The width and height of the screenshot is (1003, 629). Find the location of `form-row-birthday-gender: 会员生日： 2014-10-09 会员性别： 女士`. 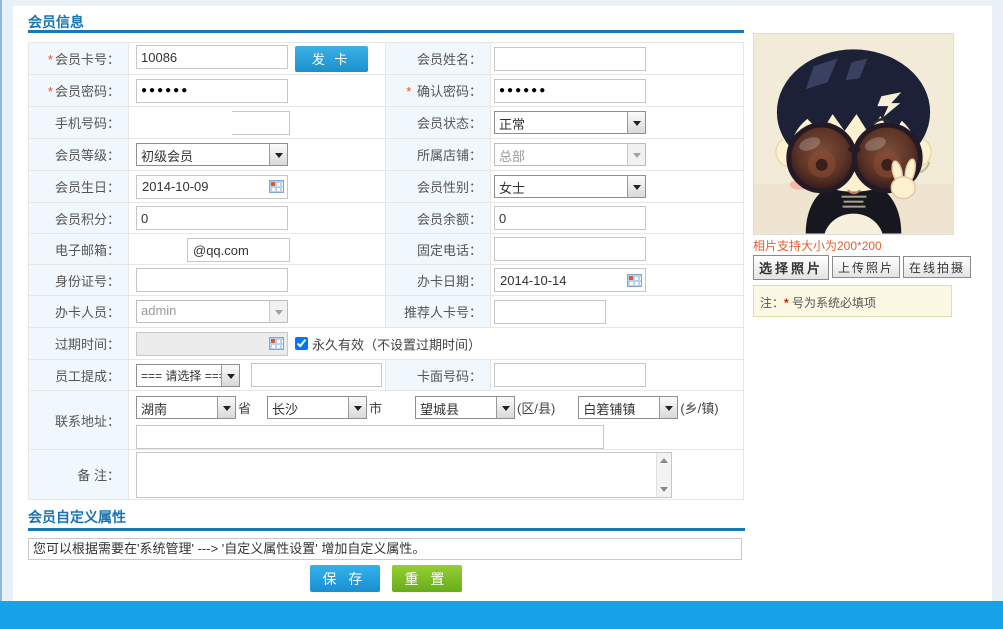

form-row-birthday-gender: 会员生日： 2014-10-09 会员性别： 女士 is located at coordinates (386, 186).